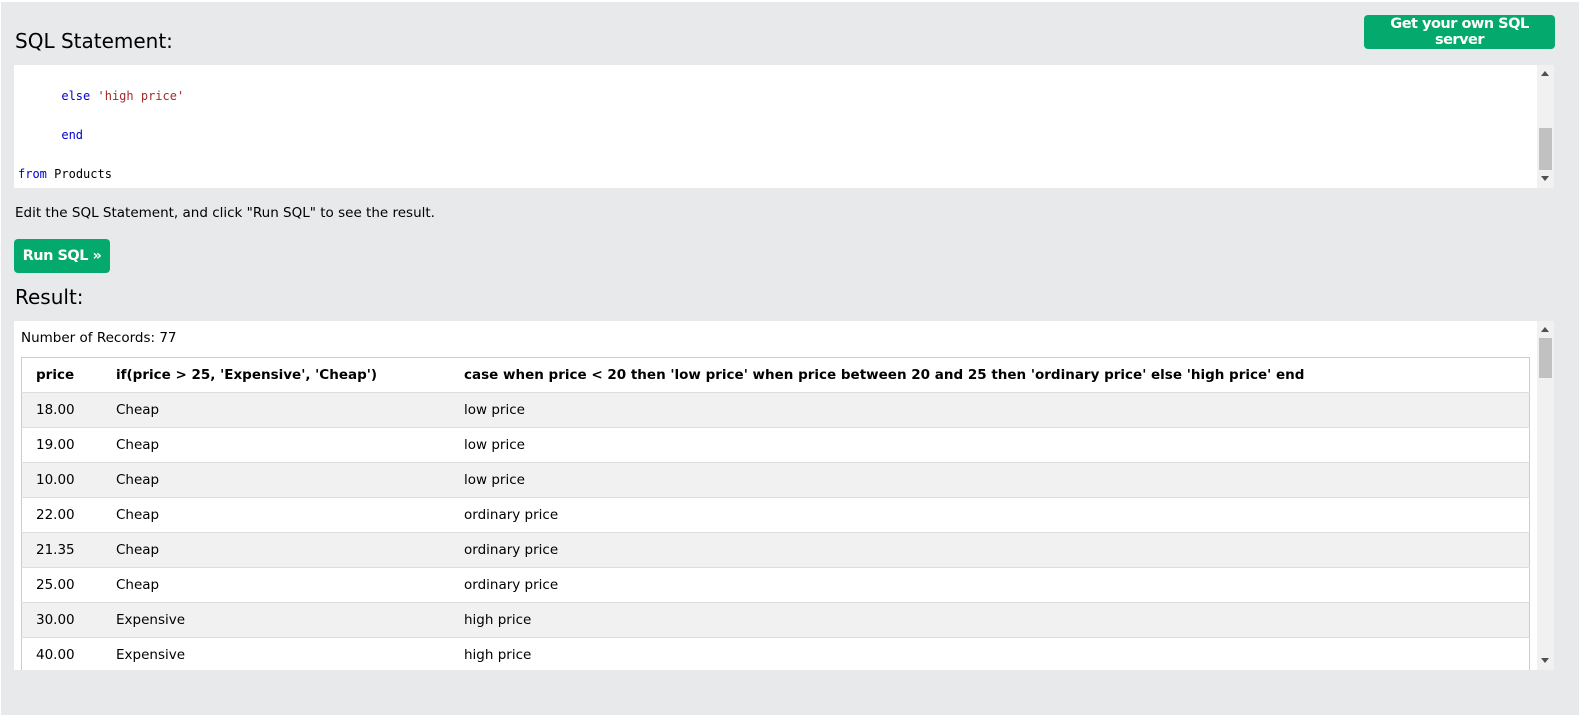 Image resolution: width=1579 pixels, height=715 pixels. I want to click on result-scroll-thumb, so click(1545, 358).